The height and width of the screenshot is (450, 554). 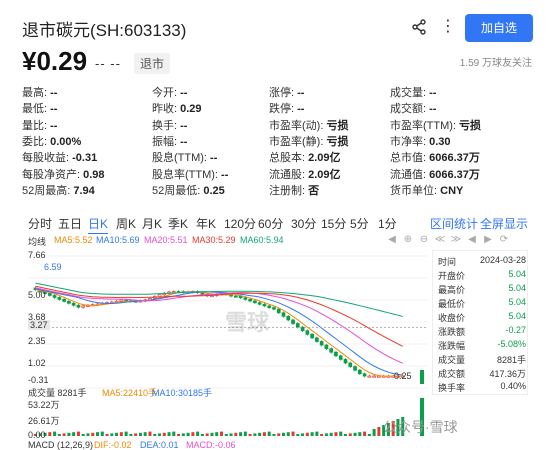 What do you see at coordinates (206, 223) in the screenshot?
I see `tab-period: 年K` at bounding box center [206, 223].